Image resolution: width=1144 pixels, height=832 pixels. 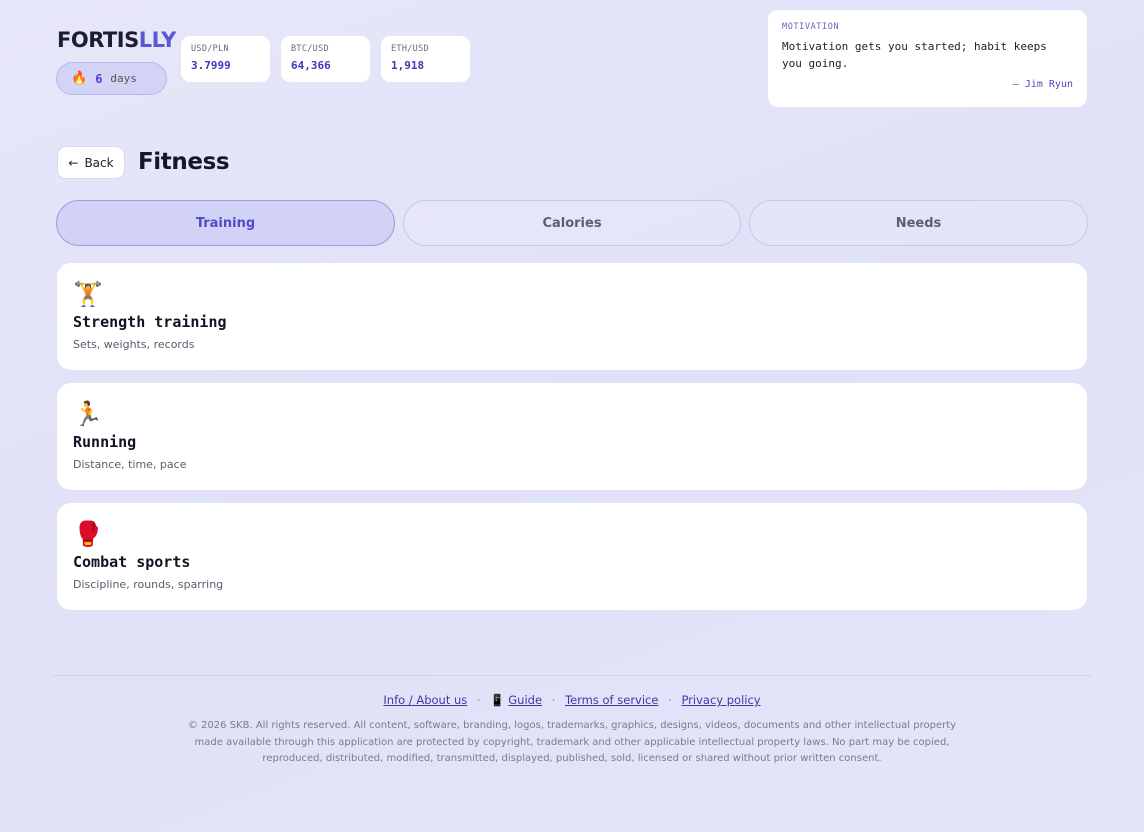 What do you see at coordinates (79, 78) in the screenshot?
I see `fire-icon: 🔥` at bounding box center [79, 78].